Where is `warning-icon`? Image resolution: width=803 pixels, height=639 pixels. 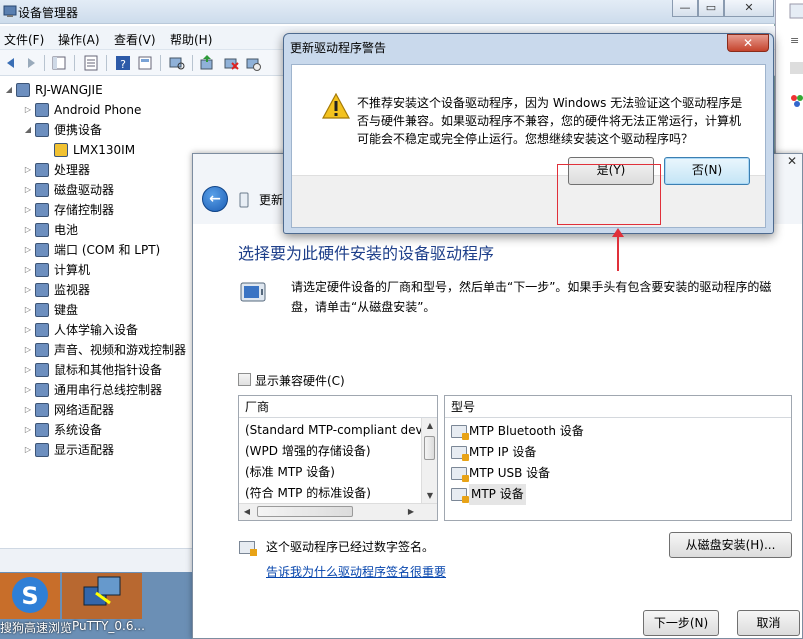 warning-icon is located at coordinates (336, 107).